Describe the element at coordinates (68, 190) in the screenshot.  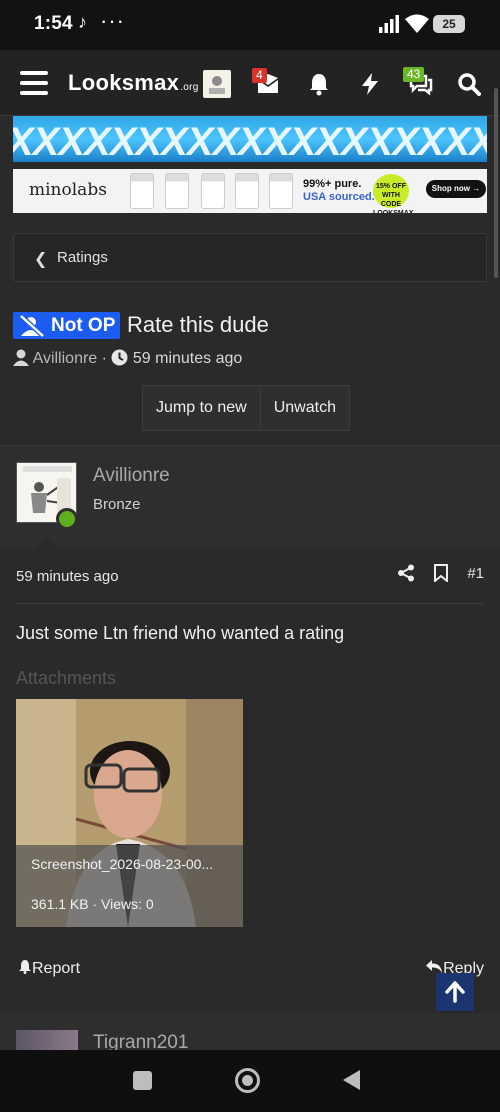
I see `ad-brand: minolabs` at that location.